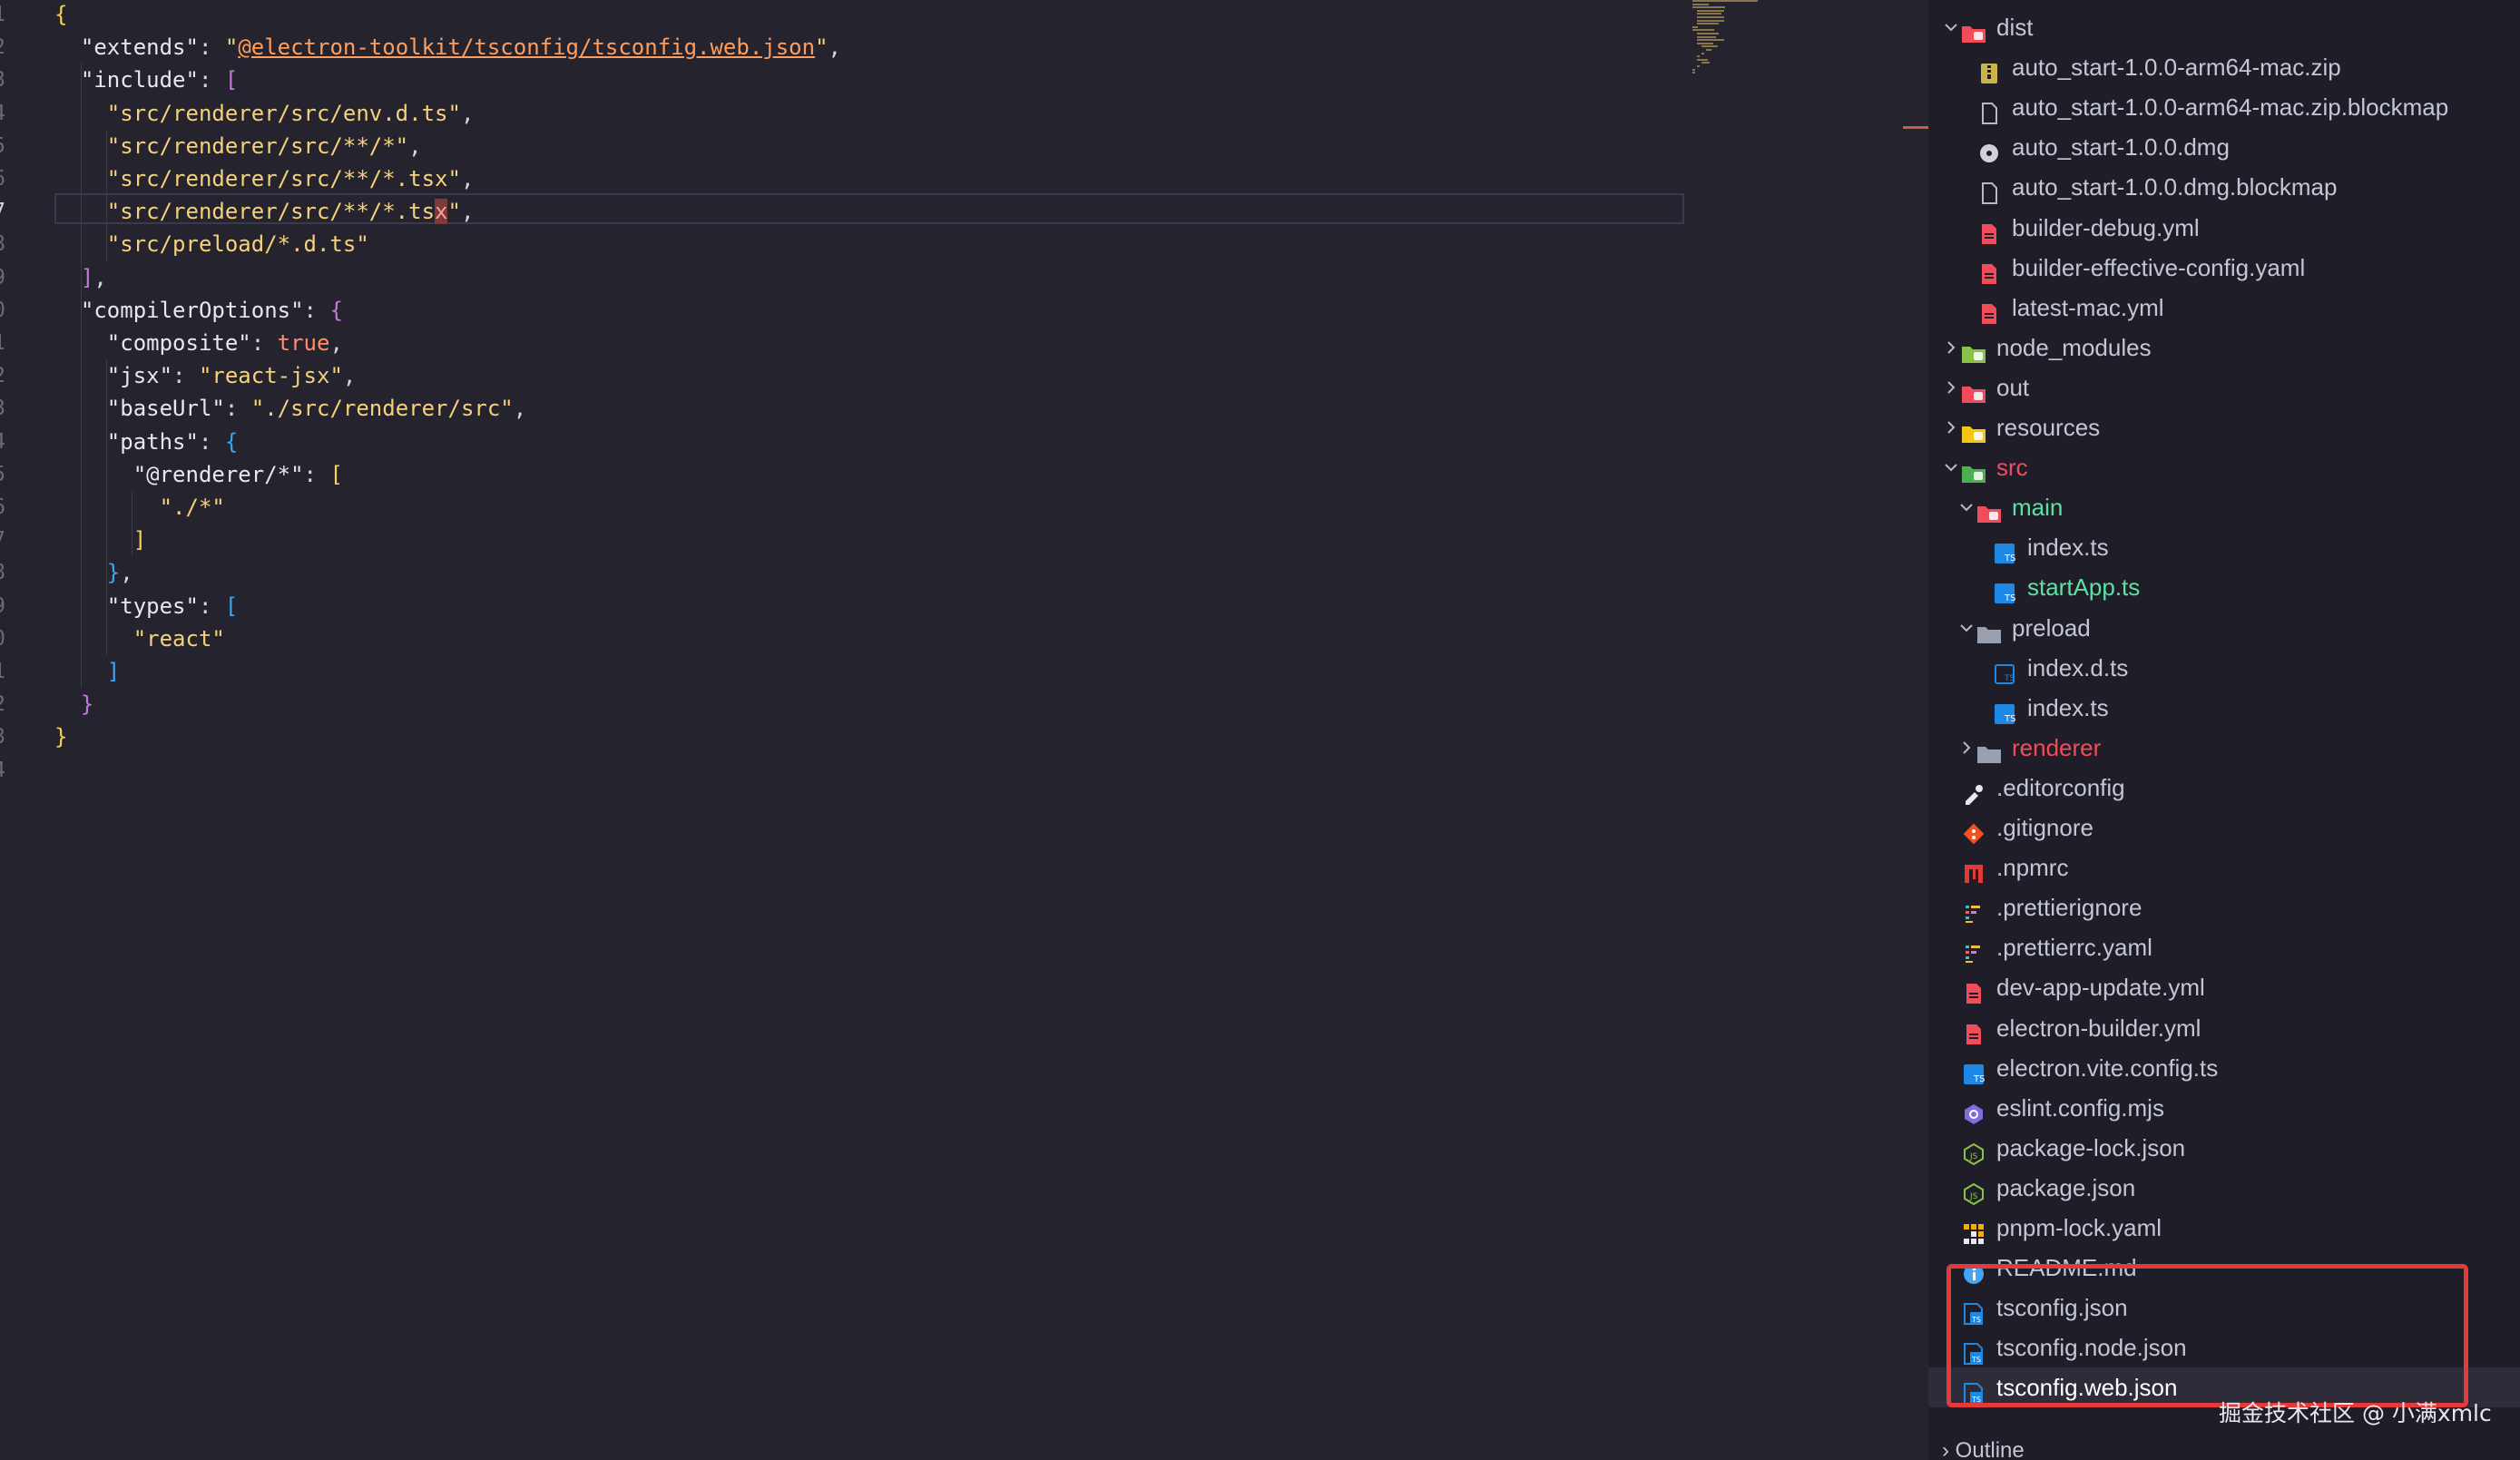  What do you see at coordinates (2224, 1028) in the screenshot?
I see `file-tree-item: electron-builder.yml` at bounding box center [2224, 1028].